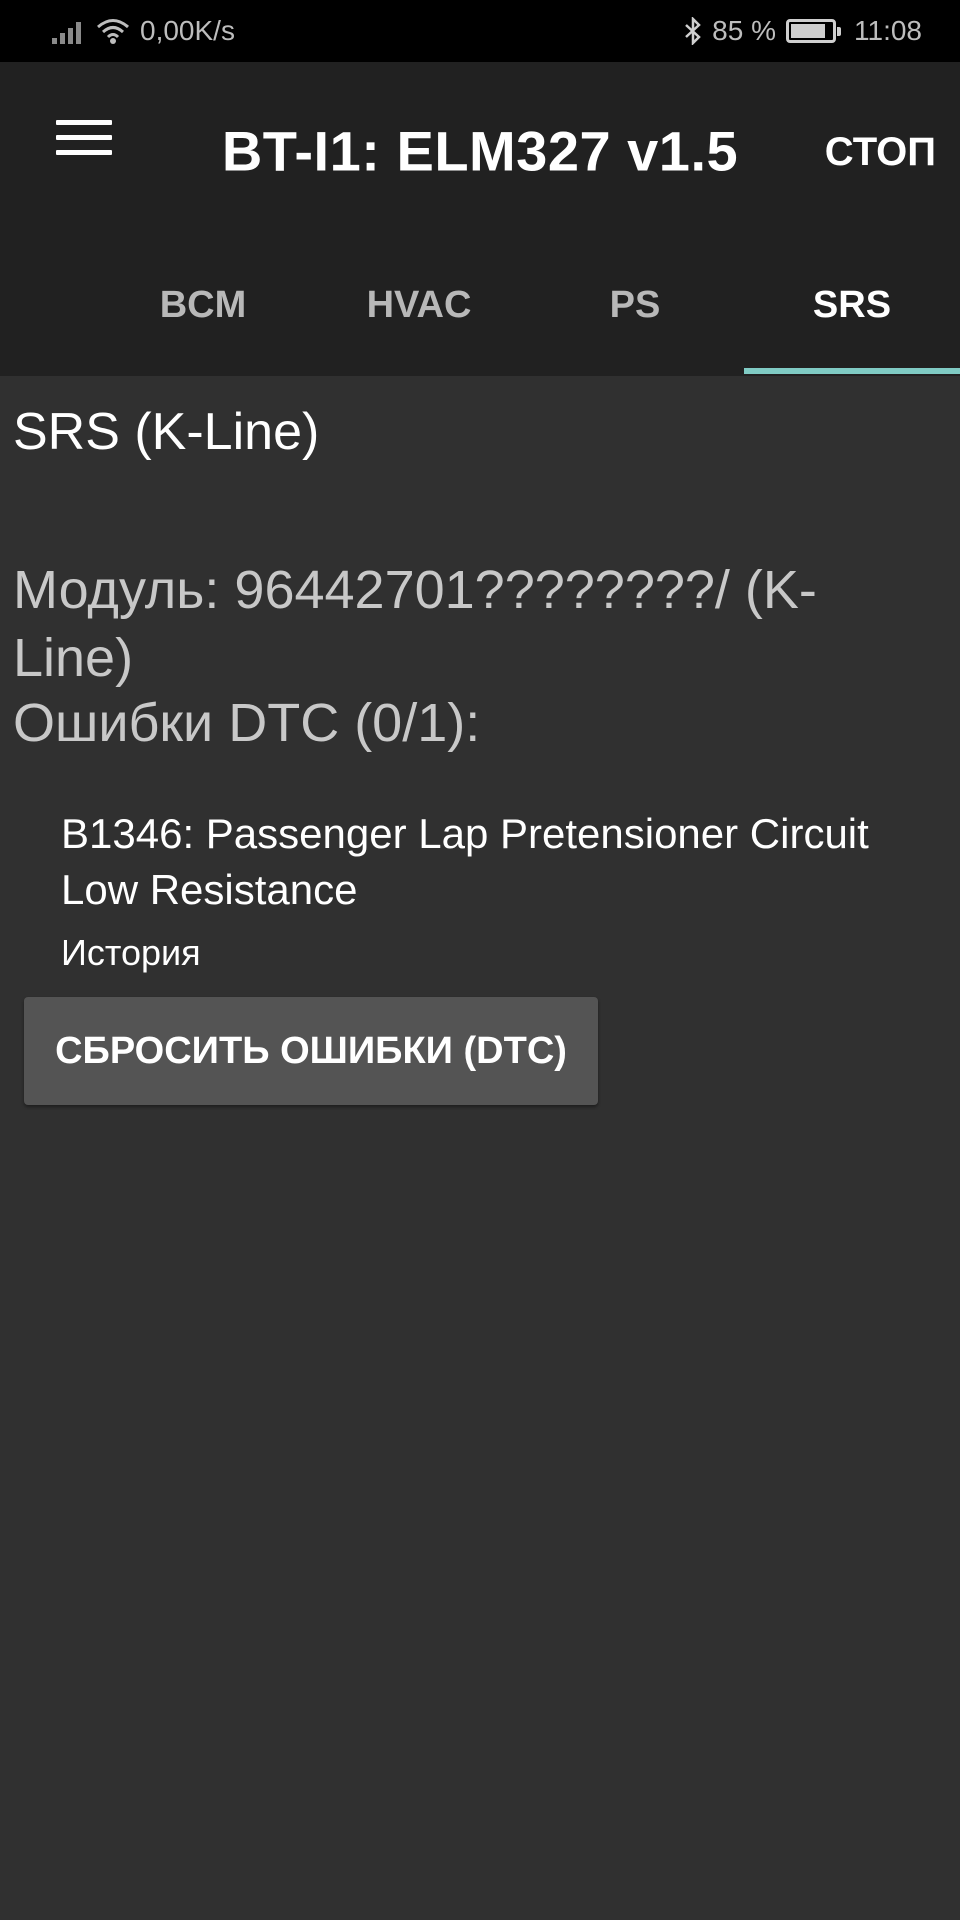 The width and height of the screenshot is (960, 1920). Describe the element at coordinates (852, 371) in the screenshot. I see `active-tab-indicator` at that location.